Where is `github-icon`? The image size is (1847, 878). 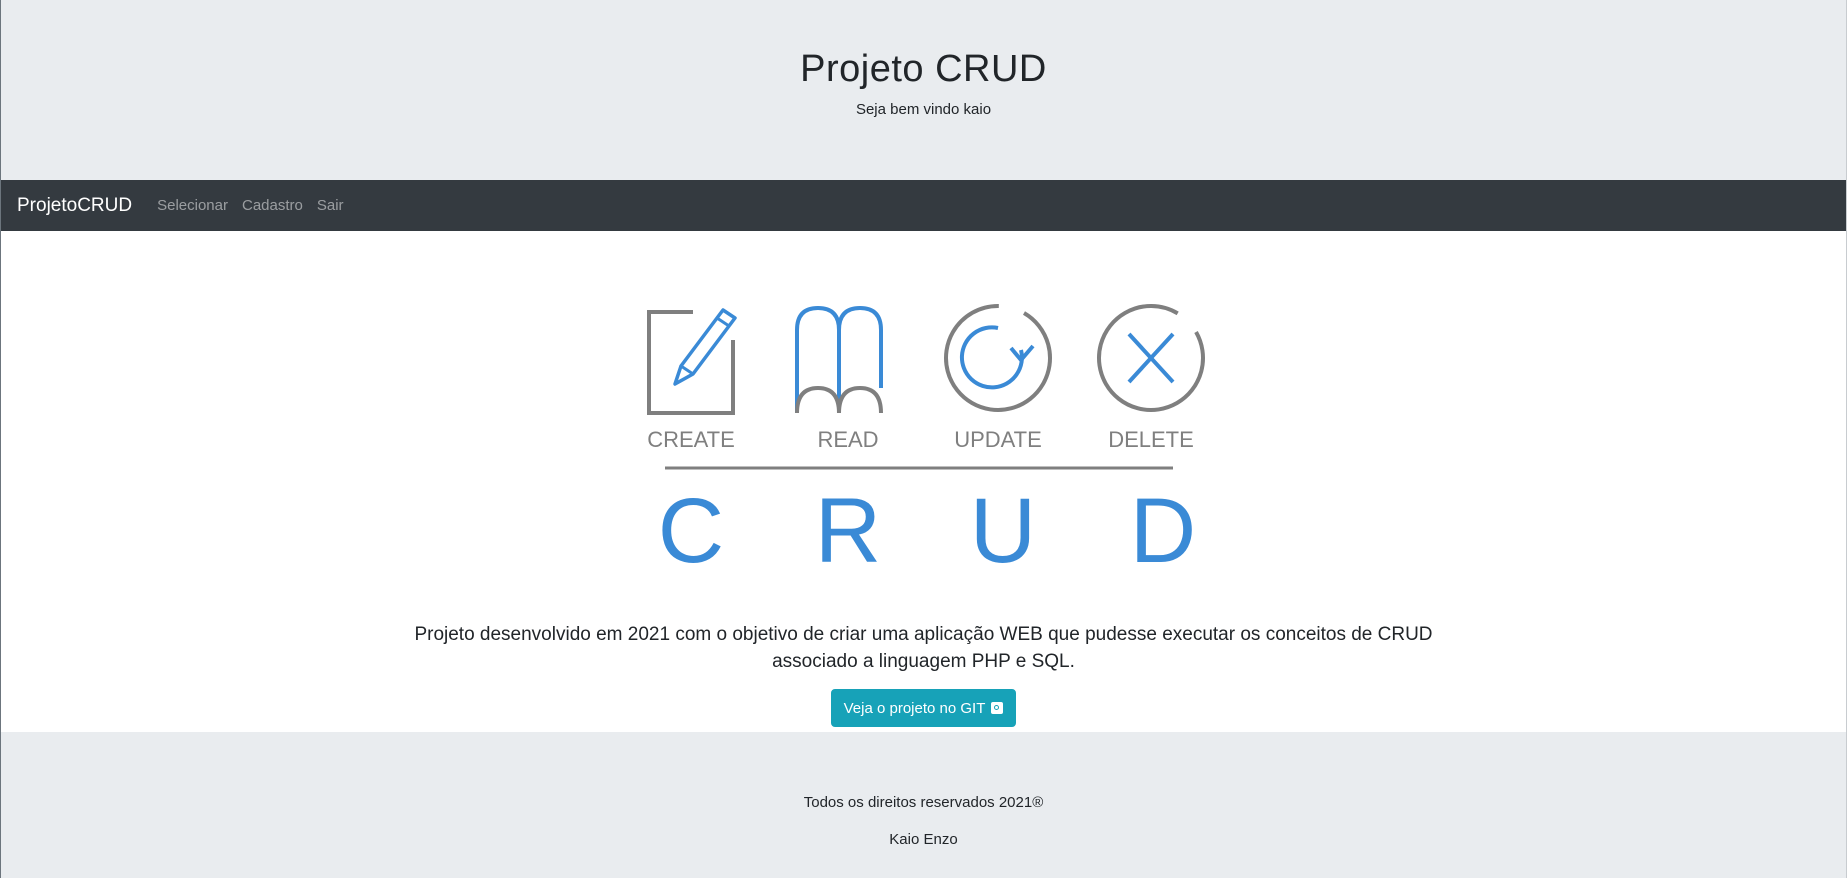 github-icon is located at coordinates (997, 708).